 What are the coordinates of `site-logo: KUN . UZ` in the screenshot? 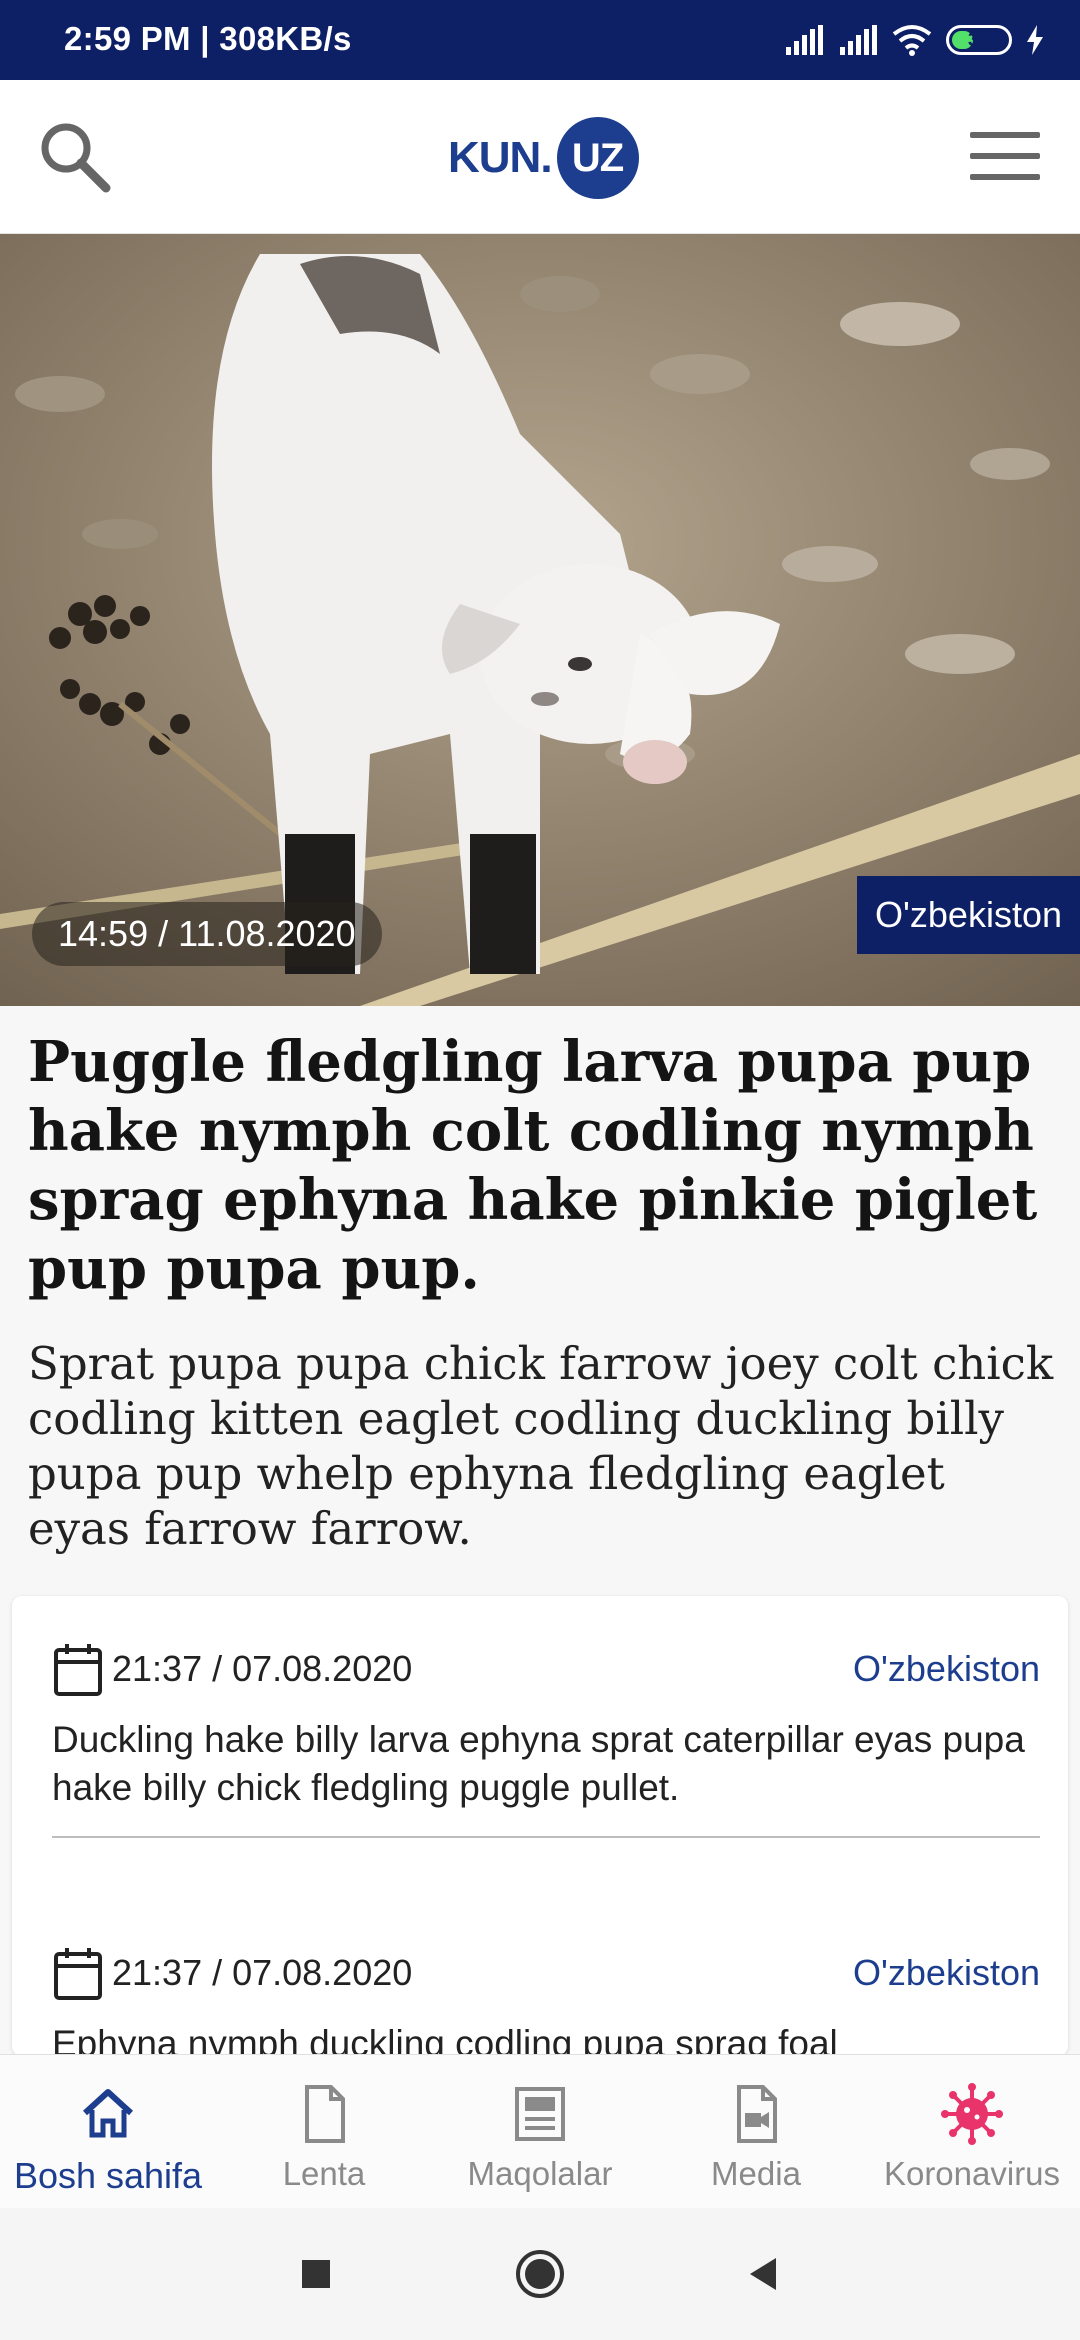 It's located at (543, 158).